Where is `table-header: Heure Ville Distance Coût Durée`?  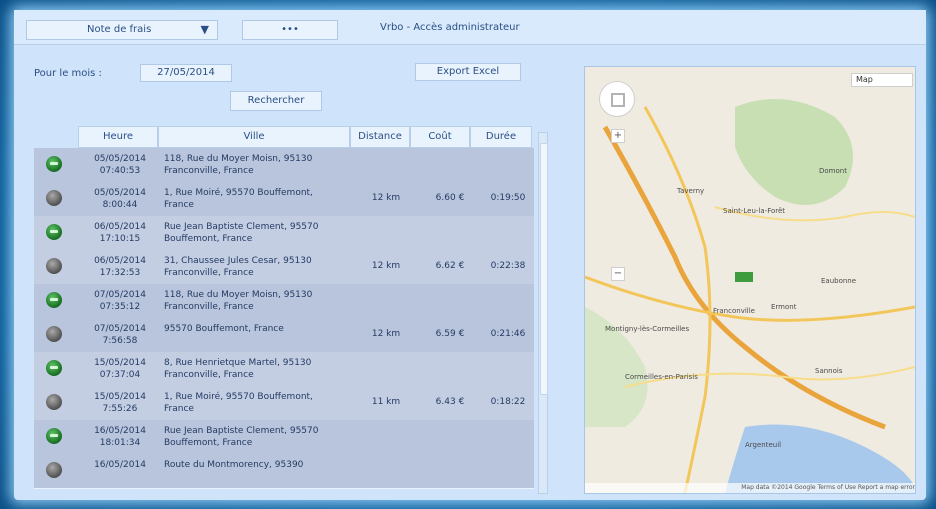 table-header: Heure Ville Distance Coût Durée is located at coordinates (291, 136).